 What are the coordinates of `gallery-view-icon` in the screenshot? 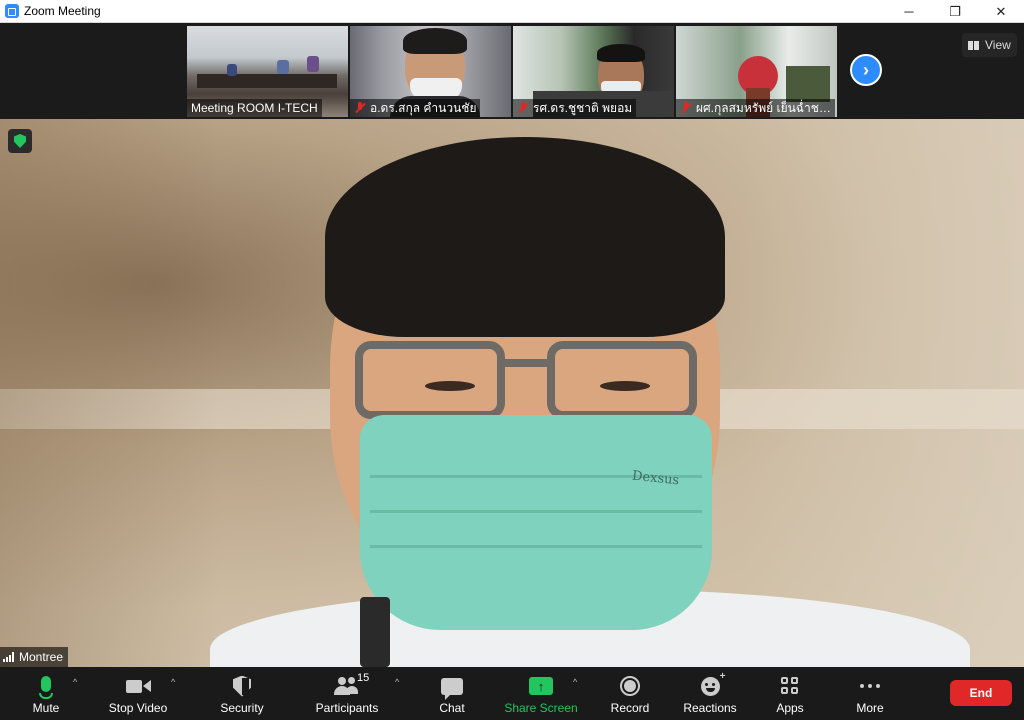 It's located at (973, 45).